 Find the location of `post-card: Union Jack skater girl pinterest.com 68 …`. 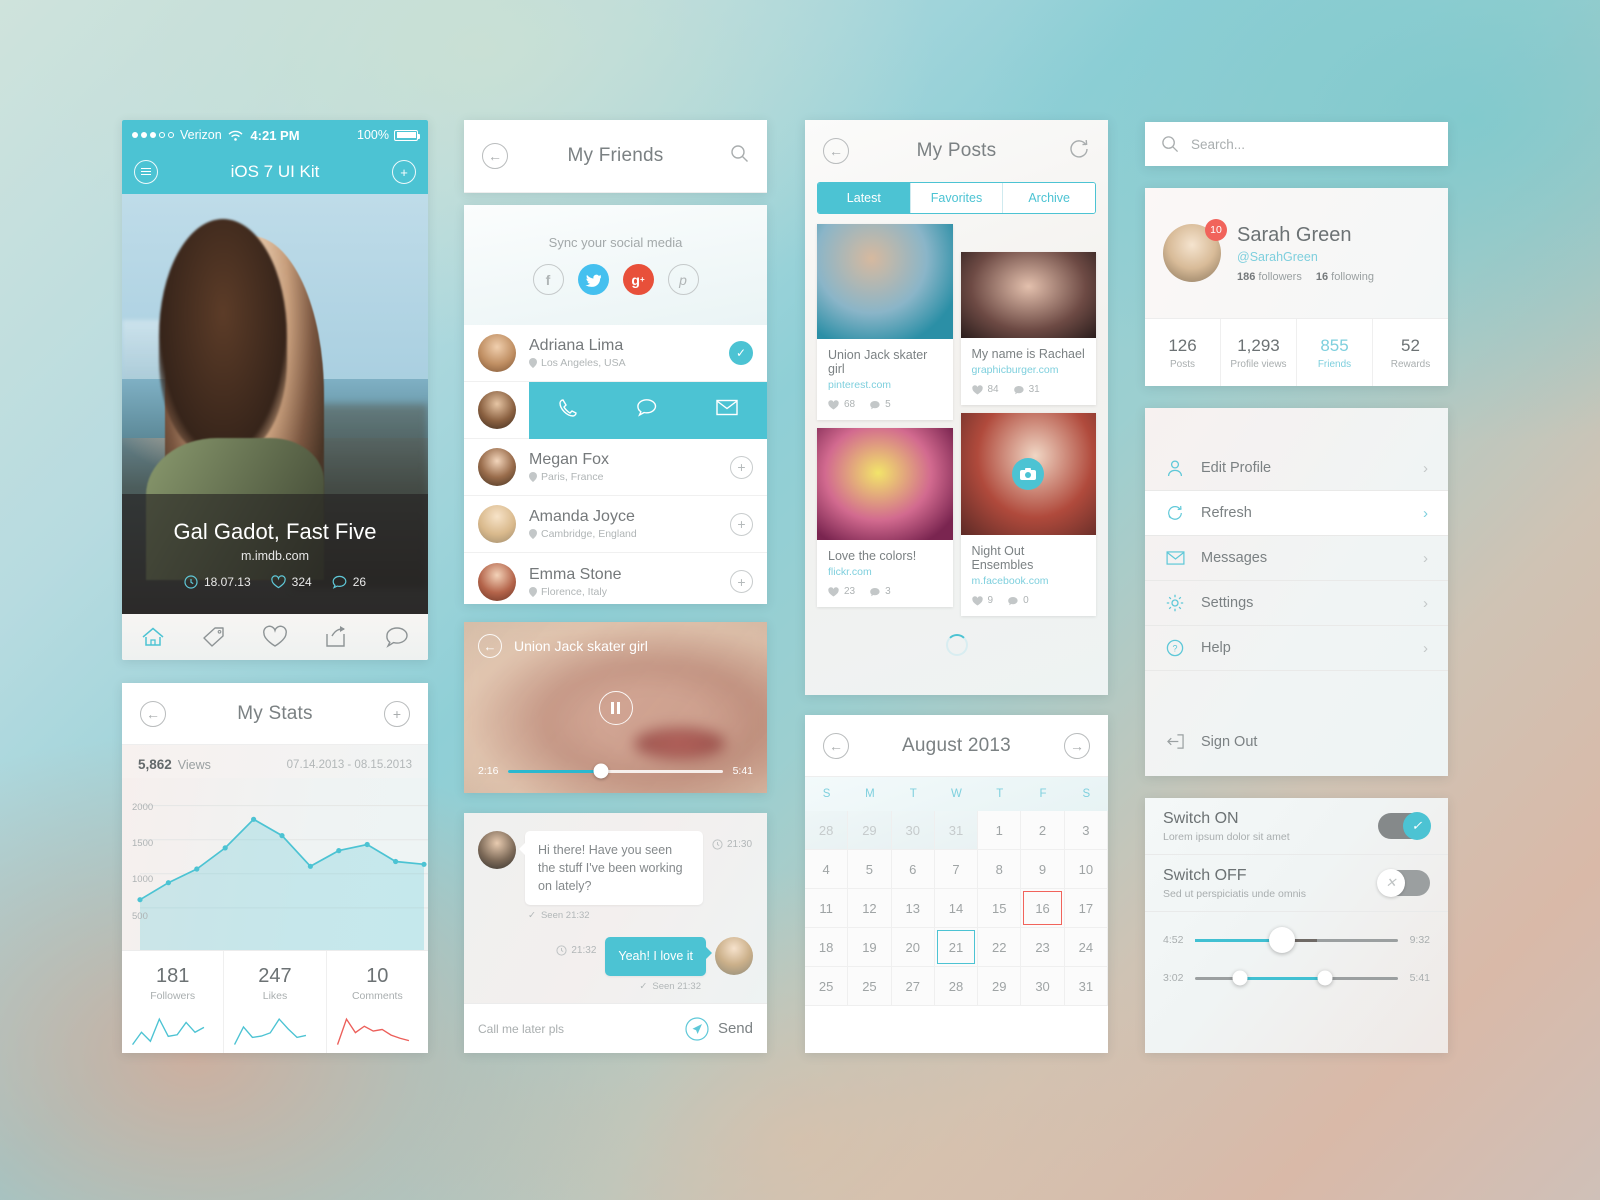

post-card: Union Jack skater girl pinterest.com 68 … is located at coordinates (885, 322).